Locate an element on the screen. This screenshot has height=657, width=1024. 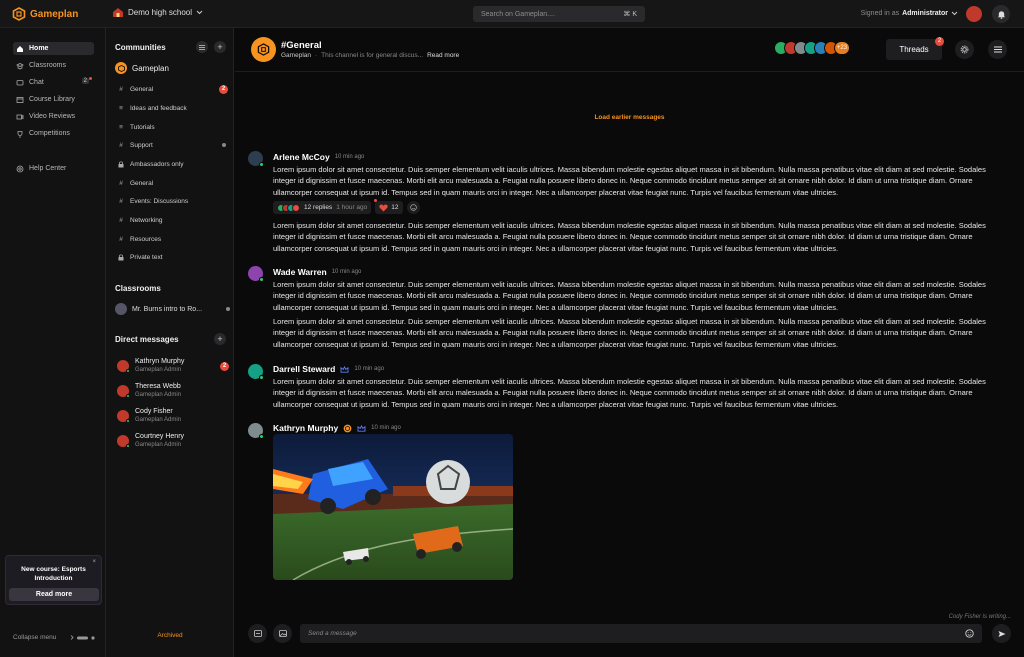
toggle-switch-icon is located at coordinates (86, 637).